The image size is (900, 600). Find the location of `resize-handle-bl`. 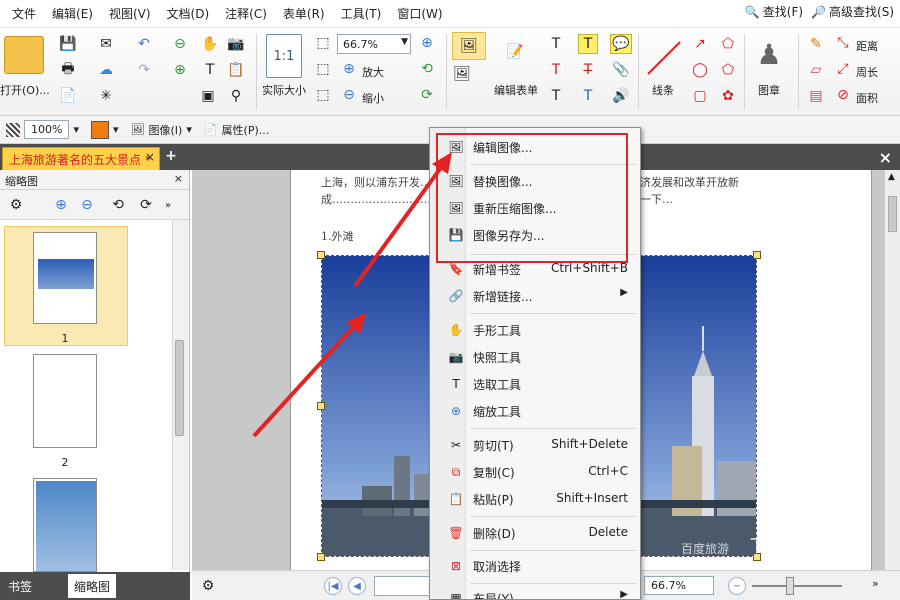

resize-handle-bl is located at coordinates (321, 557).